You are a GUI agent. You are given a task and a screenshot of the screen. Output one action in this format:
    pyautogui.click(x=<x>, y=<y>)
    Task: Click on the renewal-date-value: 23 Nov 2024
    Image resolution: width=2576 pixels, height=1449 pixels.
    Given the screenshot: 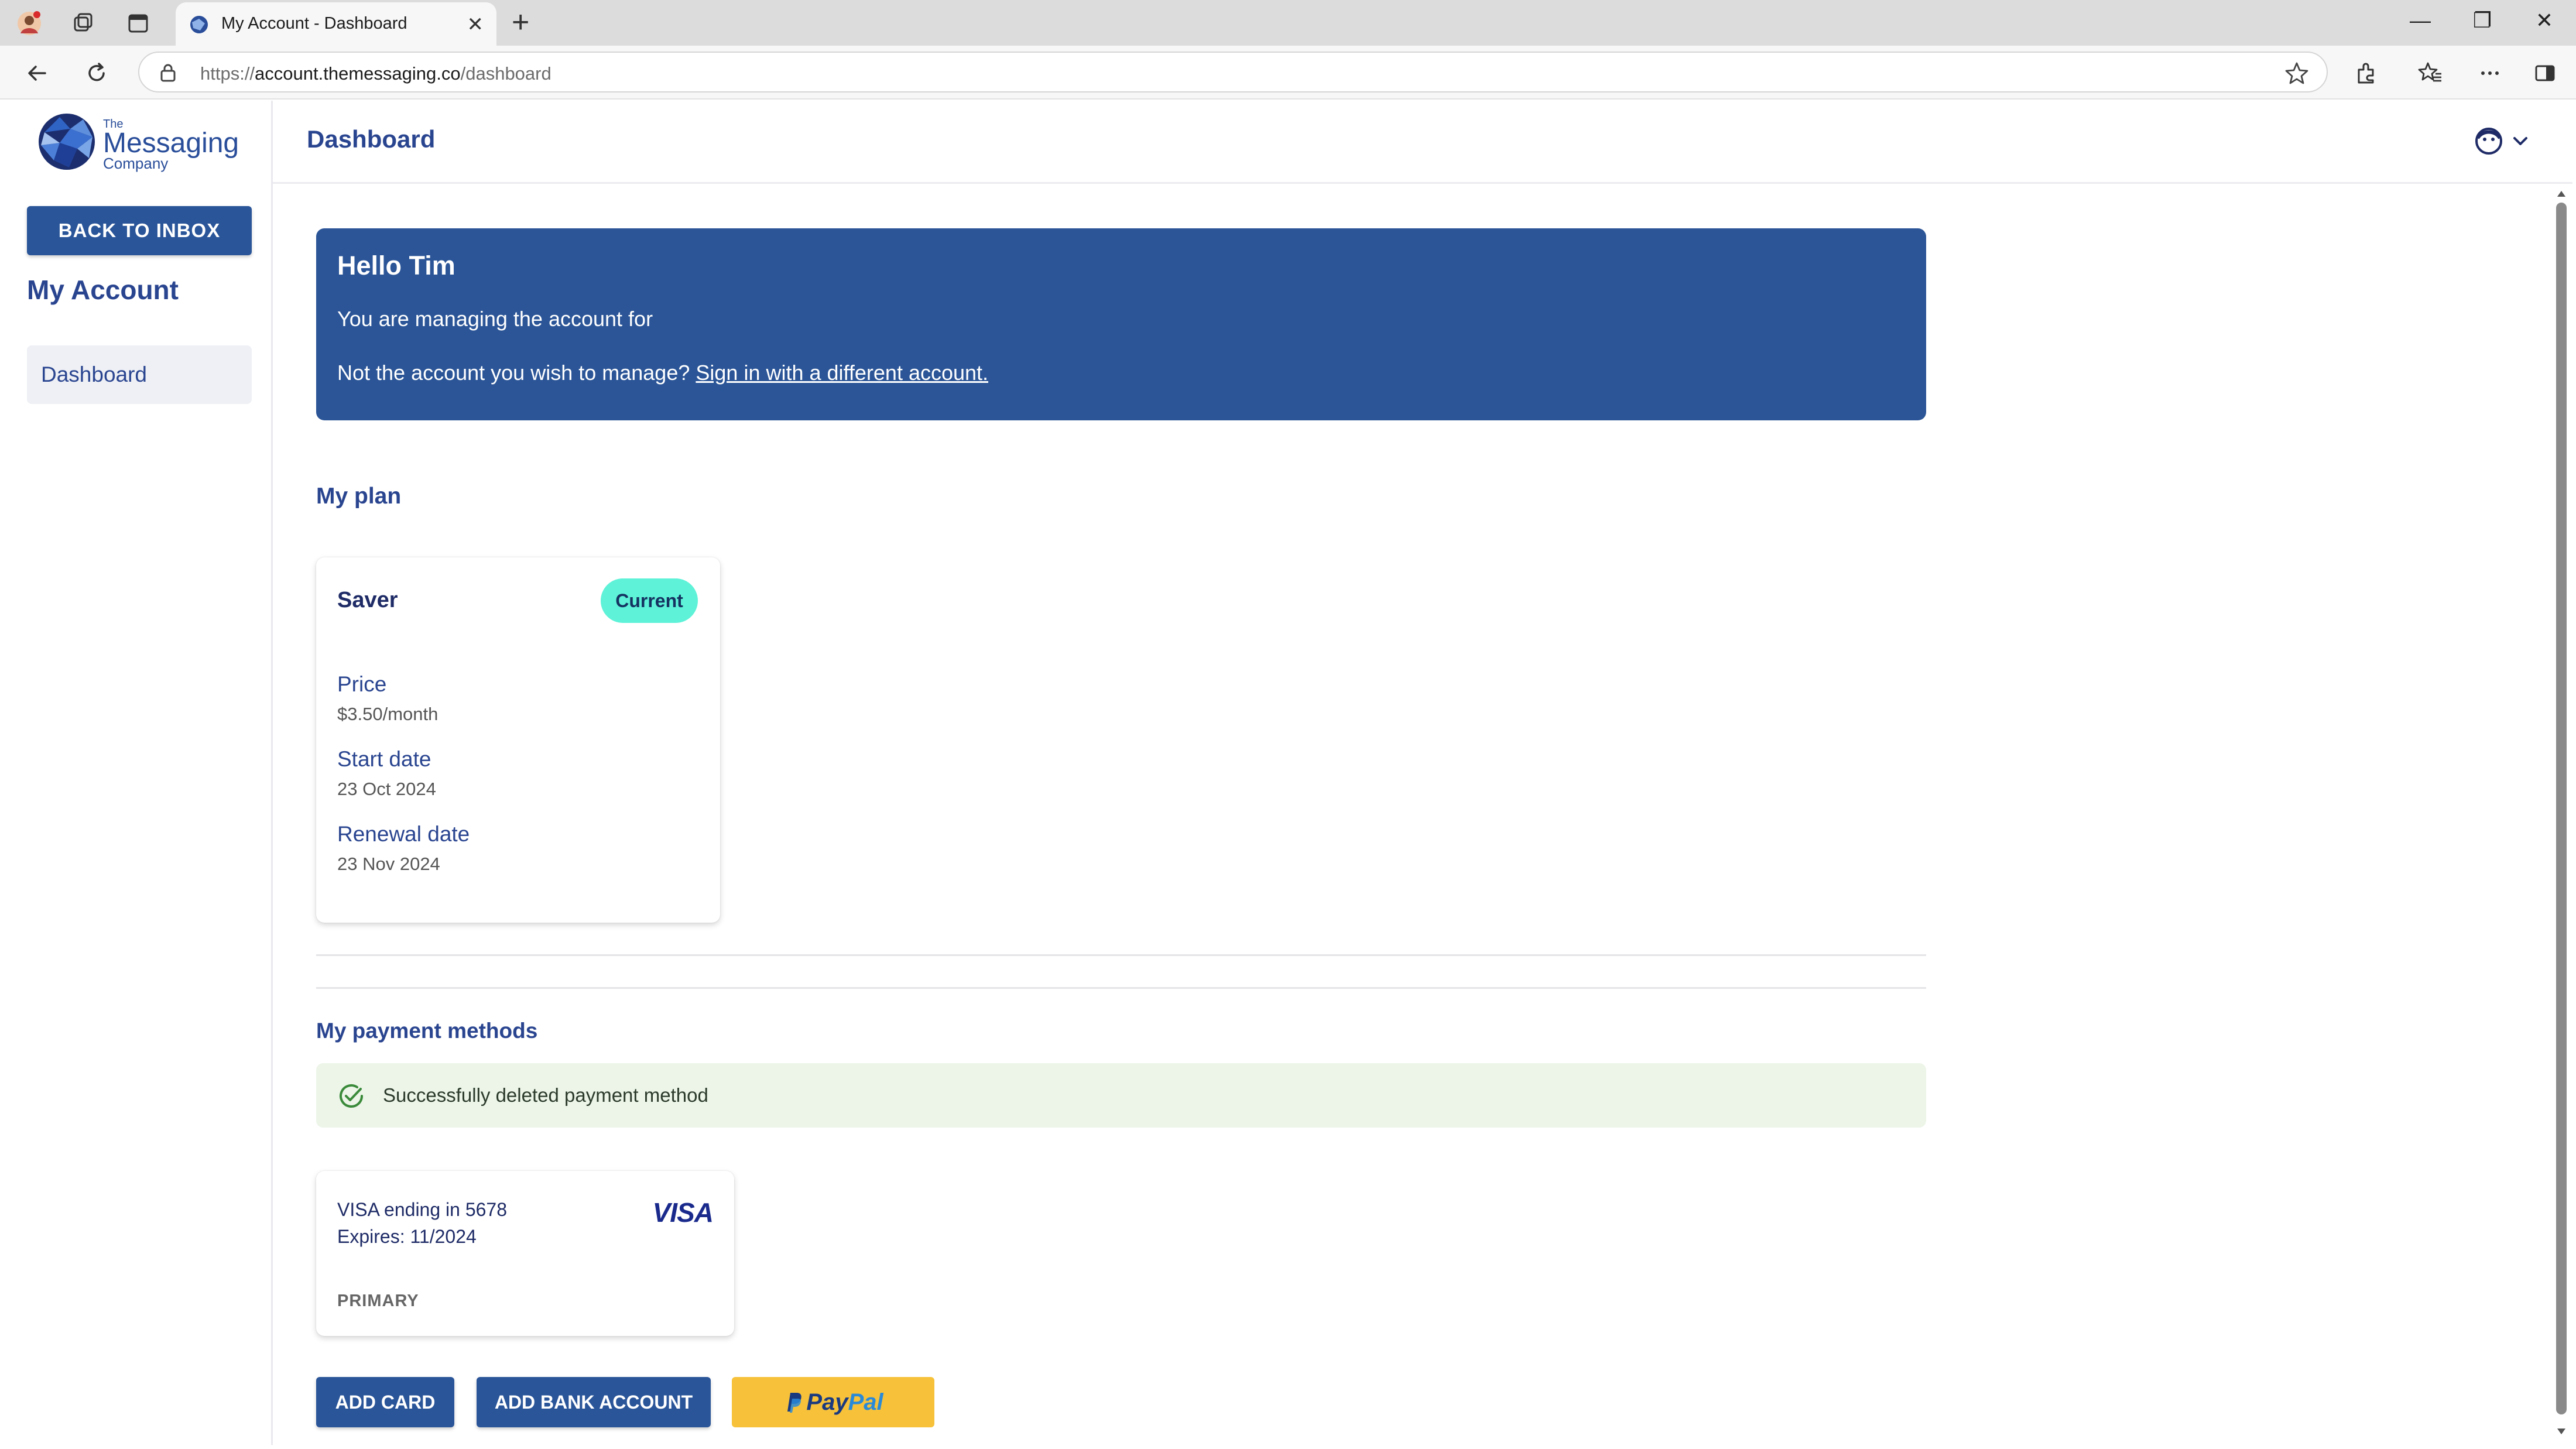 What is the action you would take?
    pyautogui.click(x=388, y=864)
    